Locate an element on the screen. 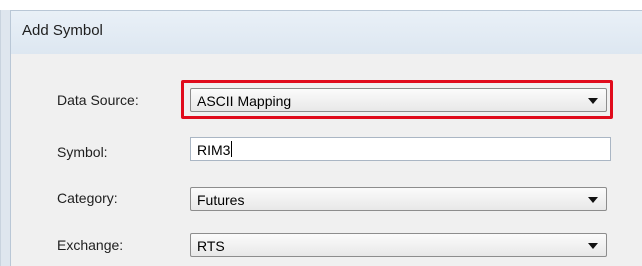 The height and width of the screenshot is (266, 642). window-left-frame is located at coordinates (5, 138).